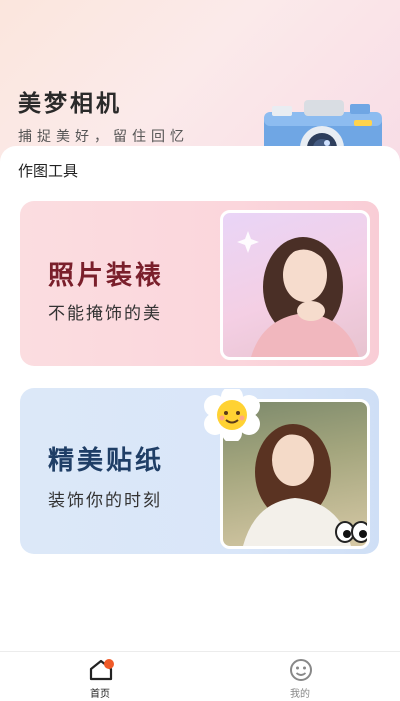 This screenshot has width=400, height=701. What do you see at coordinates (106, 276) in the screenshot?
I see `card-title: 照片装裱` at bounding box center [106, 276].